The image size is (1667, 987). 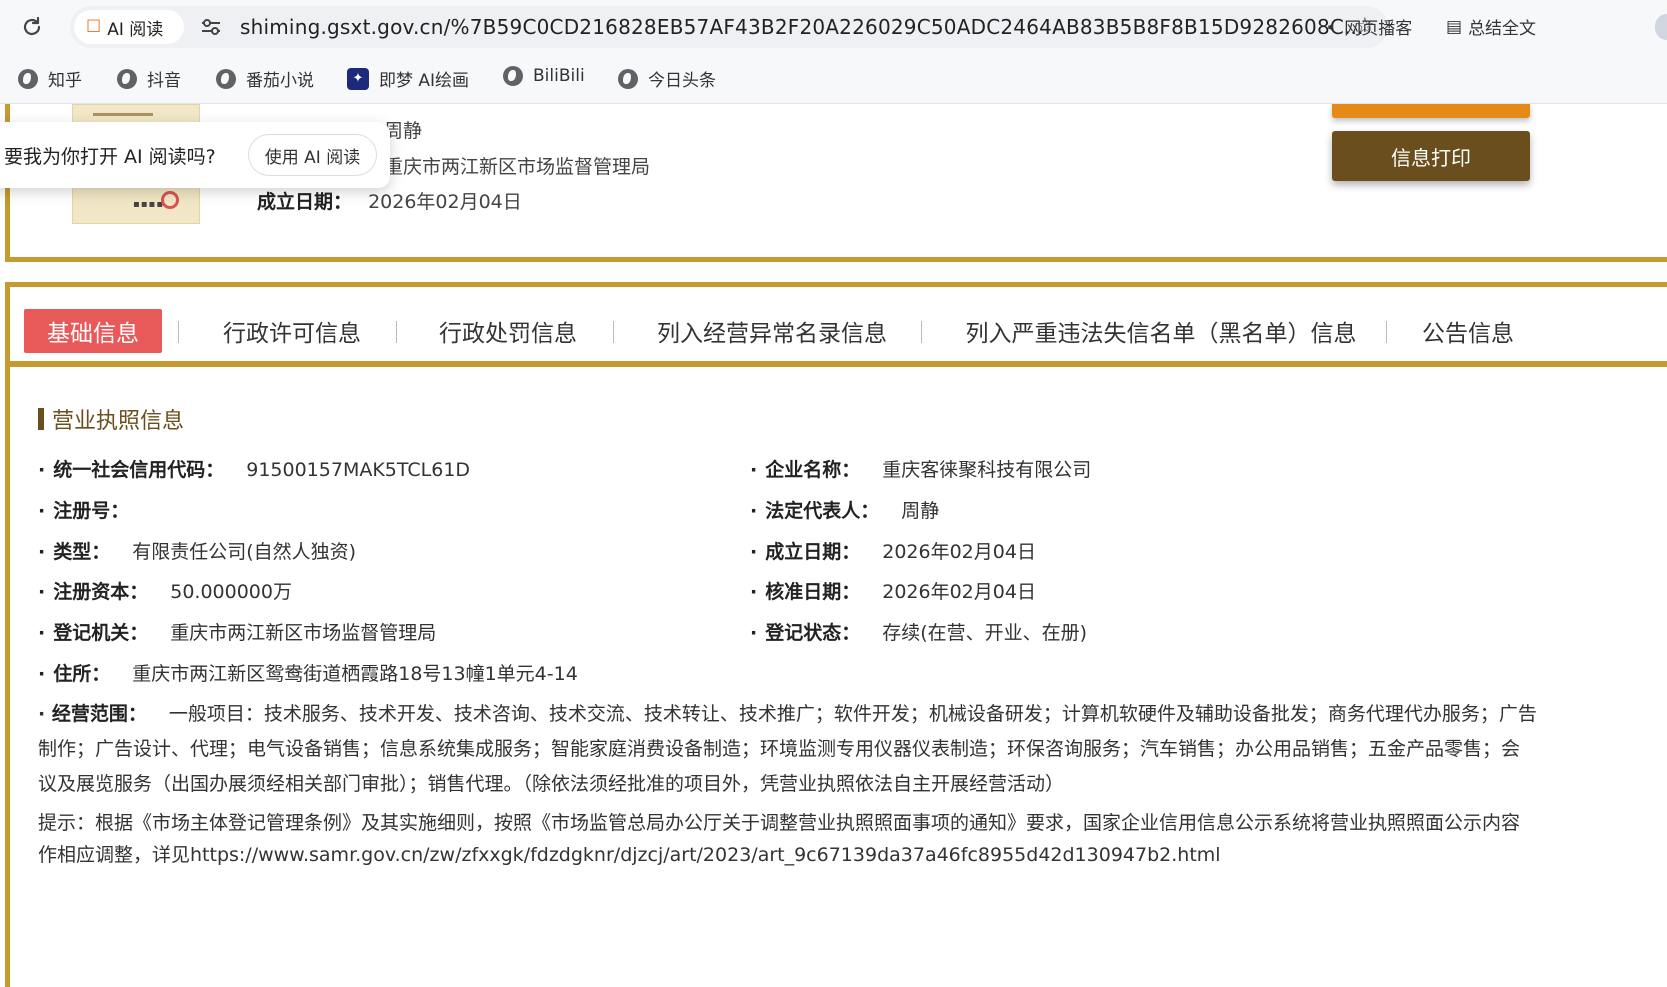 What do you see at coordinates (312, 155) in the screenshot?
I see `use-ai-read-button: 使用 AI 阅读` at bounding box center [312, 155].